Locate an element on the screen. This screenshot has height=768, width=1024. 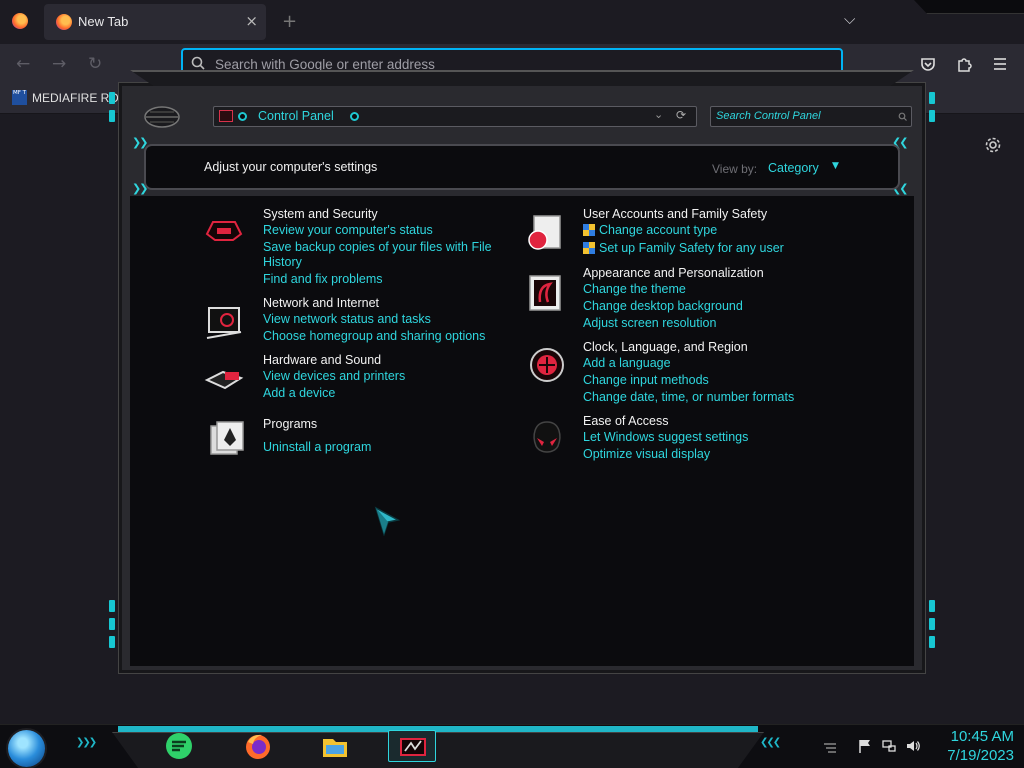
network-internet-icon is located at coordinates (224, 323).